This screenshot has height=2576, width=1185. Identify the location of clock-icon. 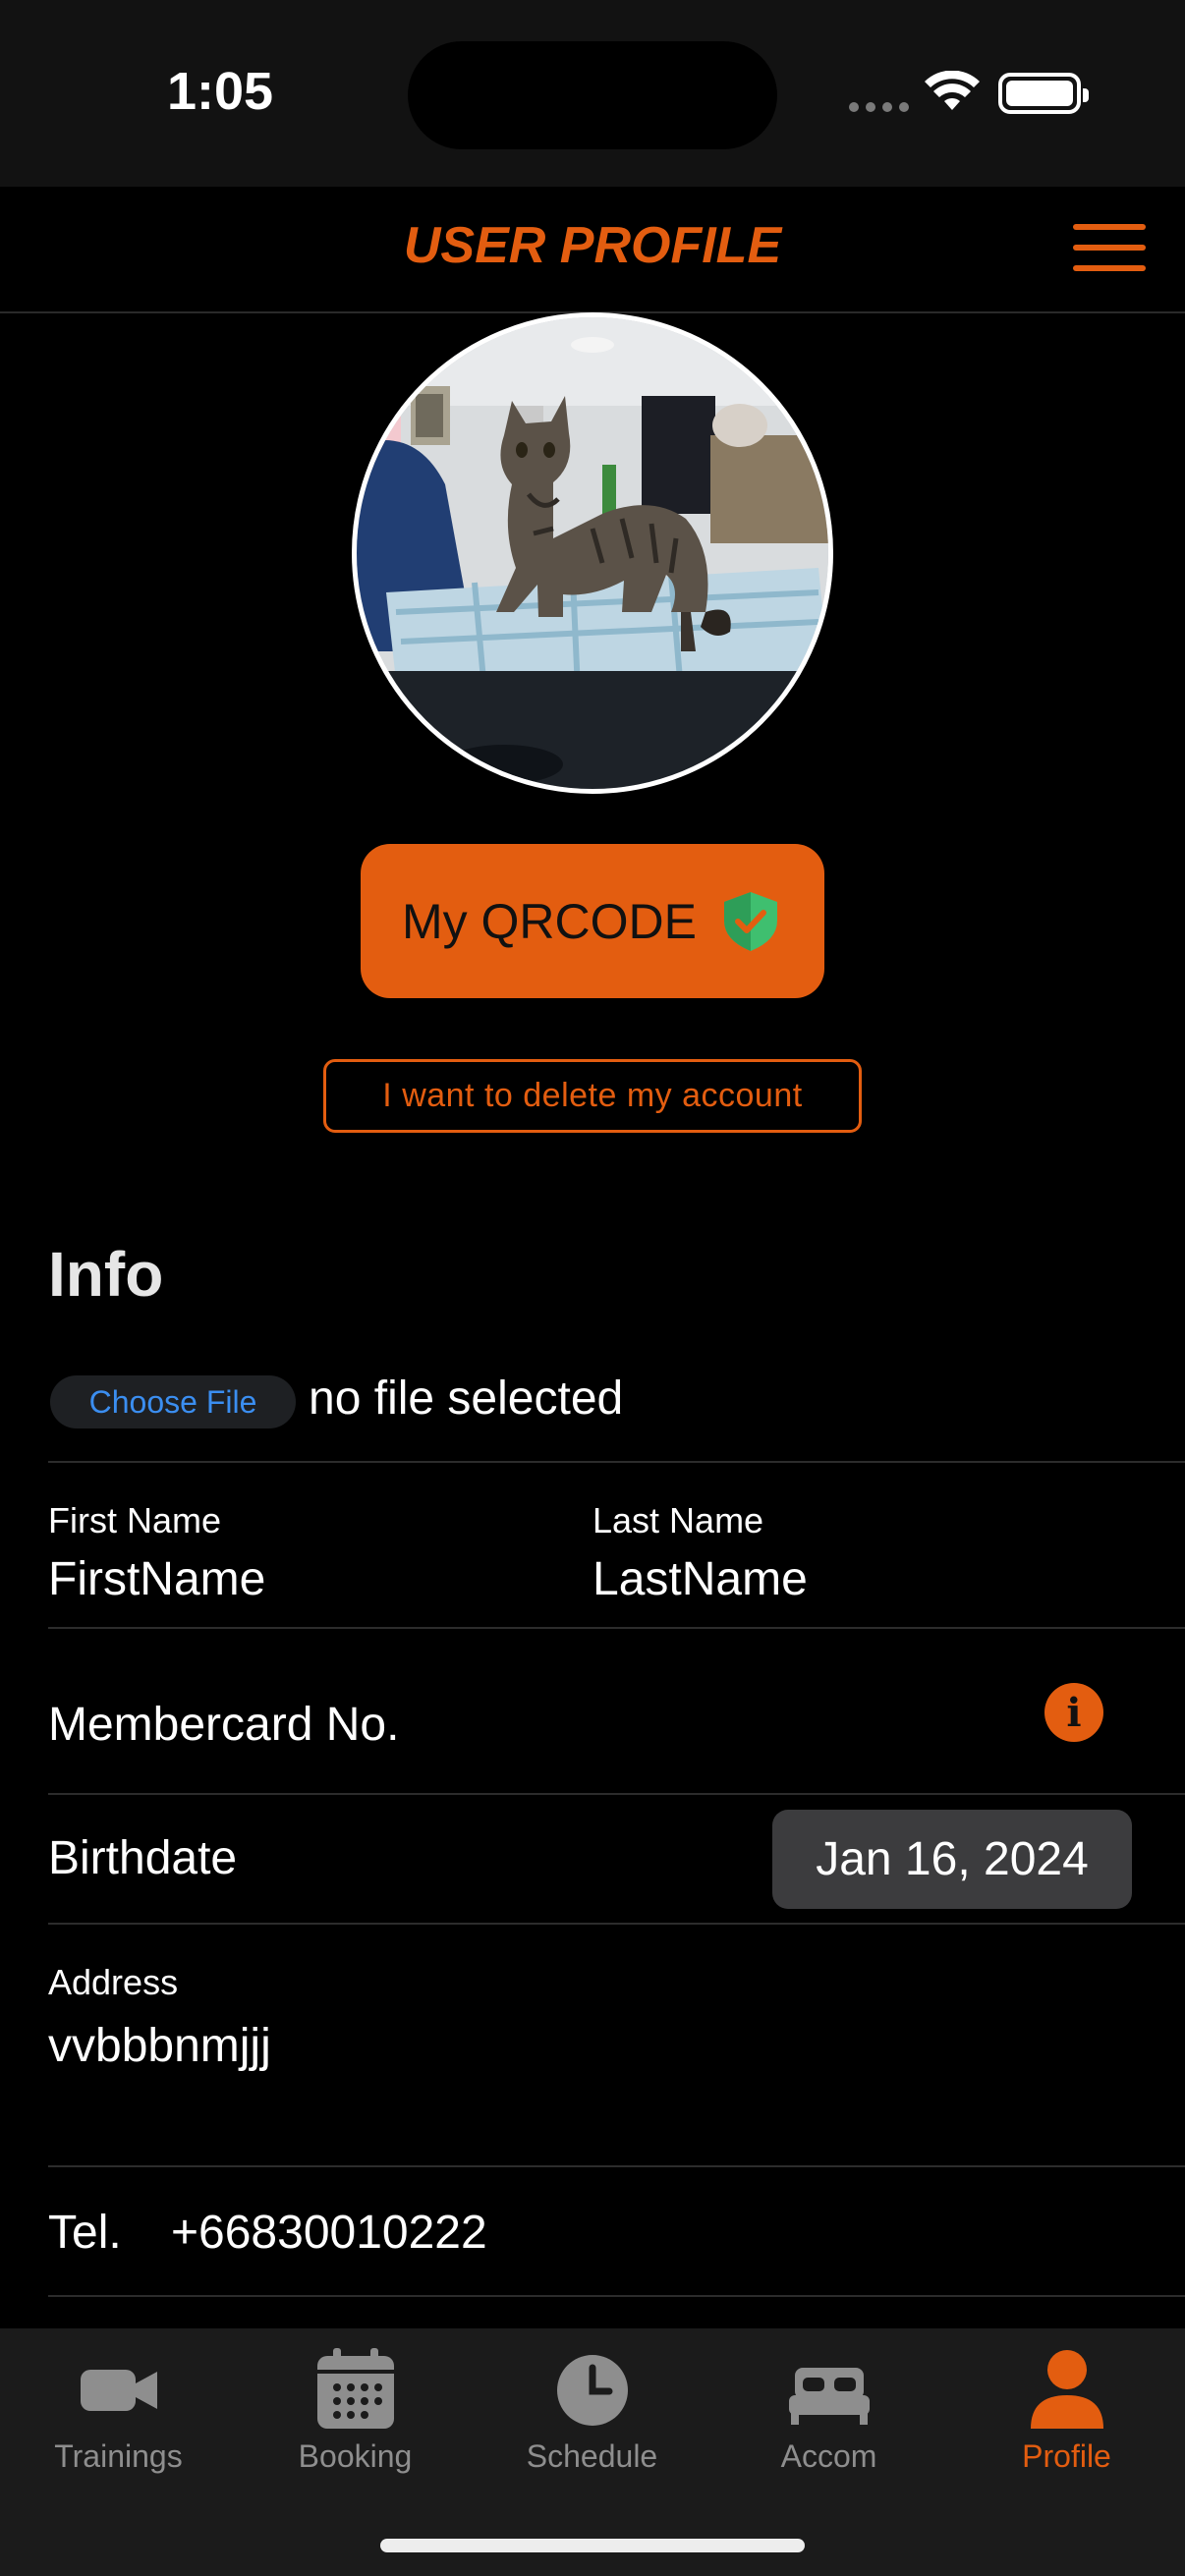
(592, 2390).